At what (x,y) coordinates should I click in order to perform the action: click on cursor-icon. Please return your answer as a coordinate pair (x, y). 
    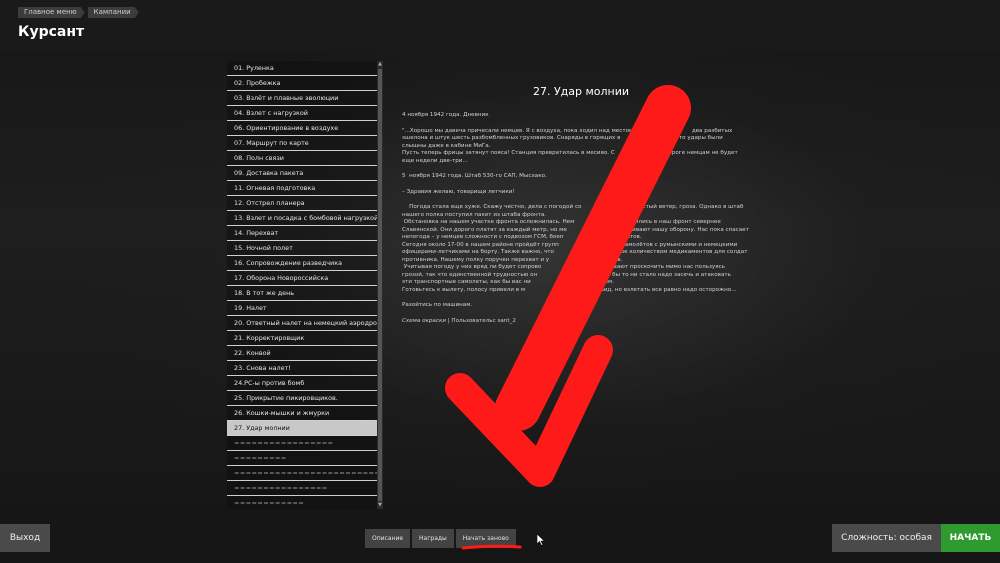
    Looking at the image, I should click on (541, 540).